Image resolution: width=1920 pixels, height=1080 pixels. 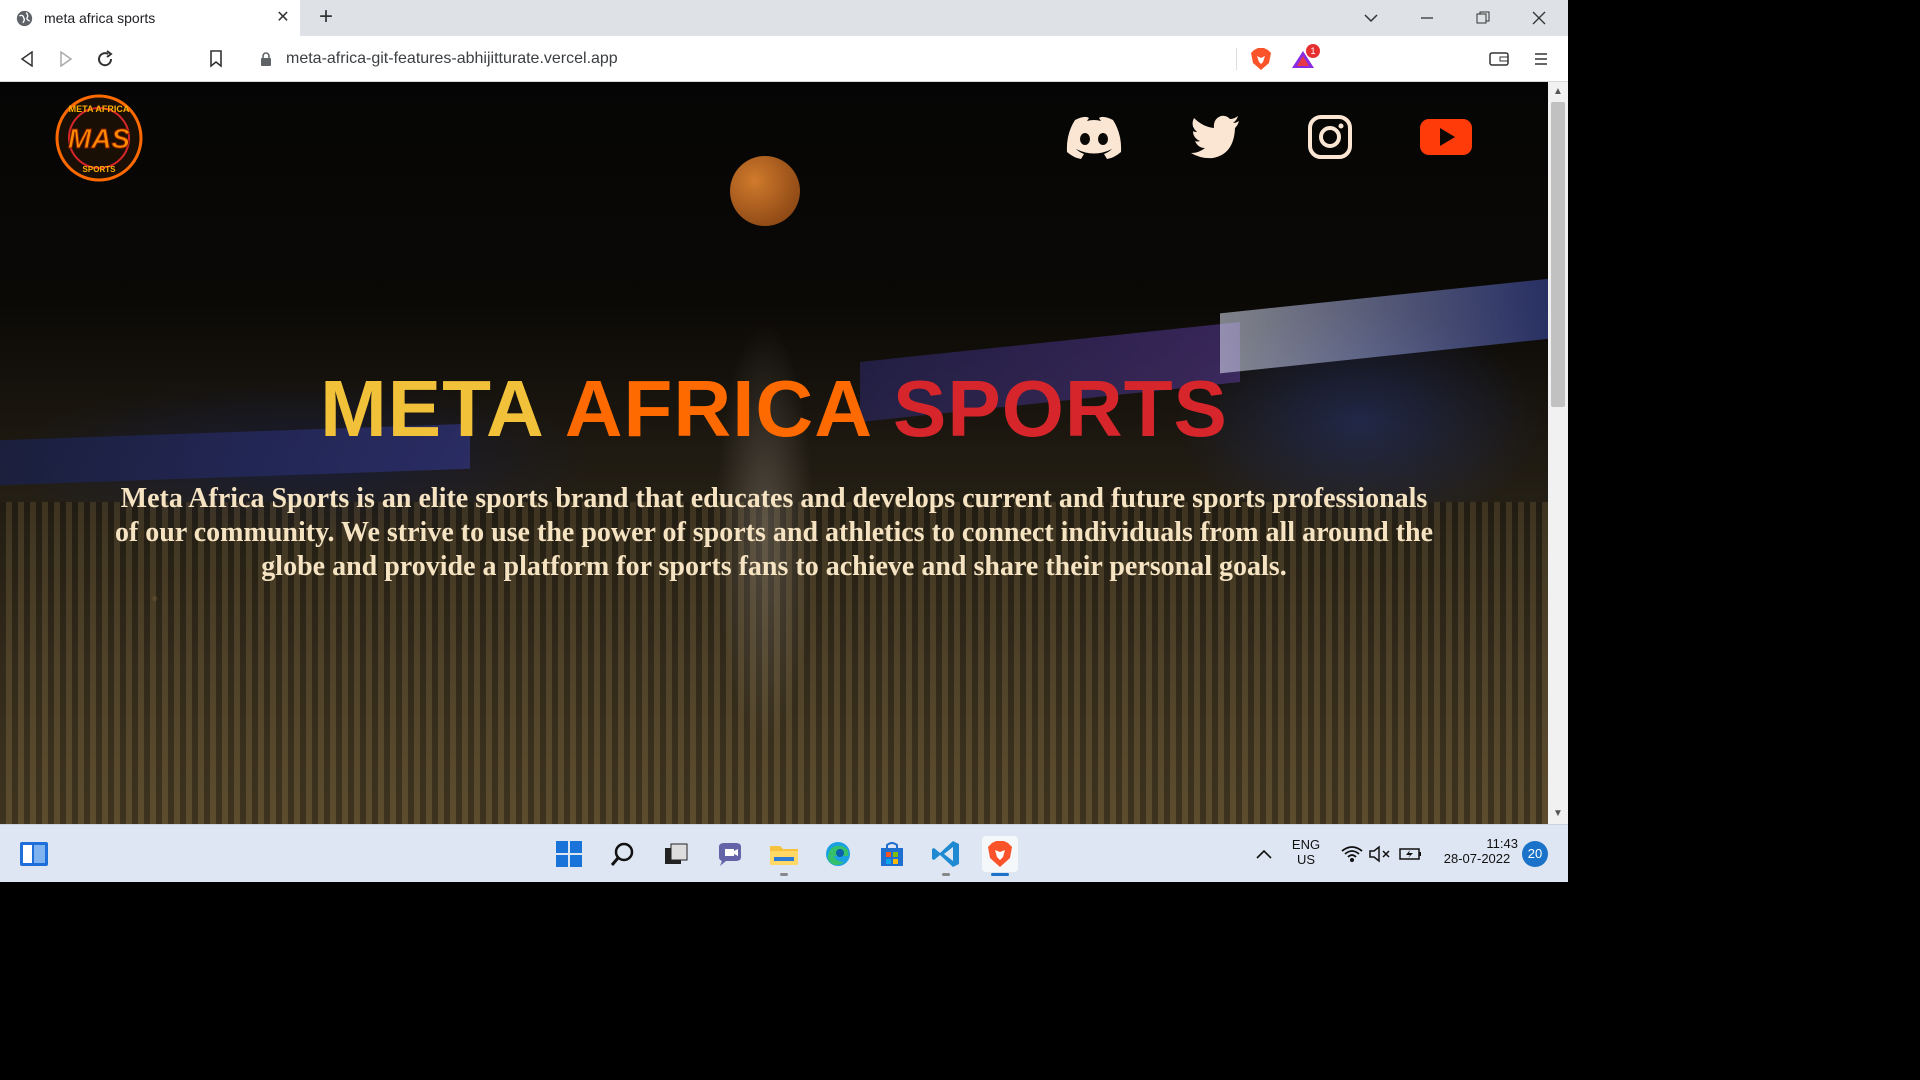 I want to click on scroll-up-icon: ▲, so click(x=1558, y=91).